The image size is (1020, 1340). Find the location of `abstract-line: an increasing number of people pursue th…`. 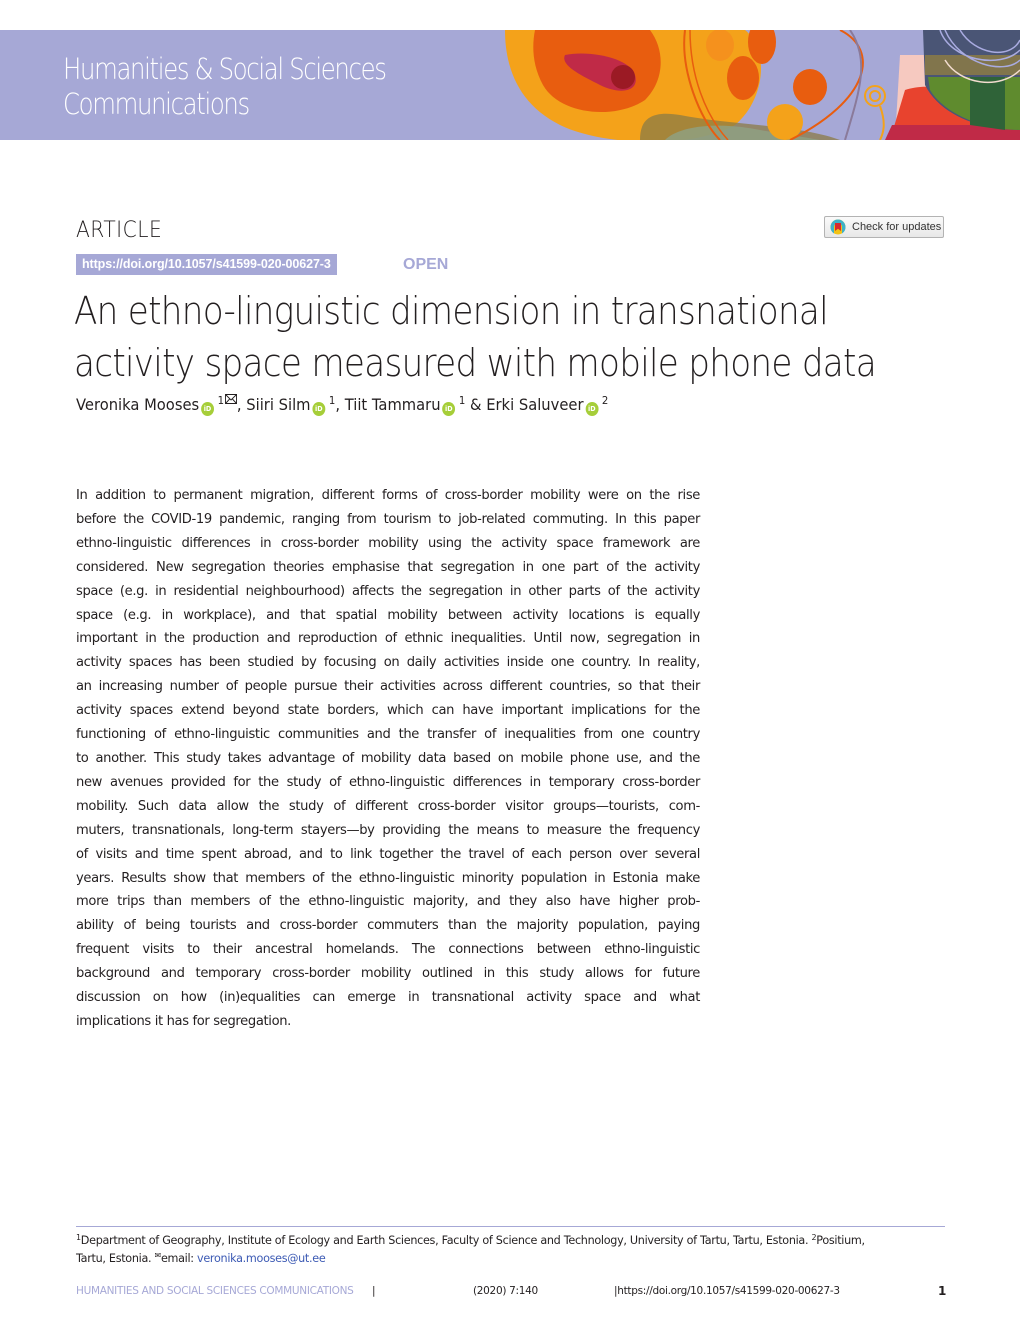

abstract-line: an increasing number of people pursue th… is located at coordinates (388, 687).